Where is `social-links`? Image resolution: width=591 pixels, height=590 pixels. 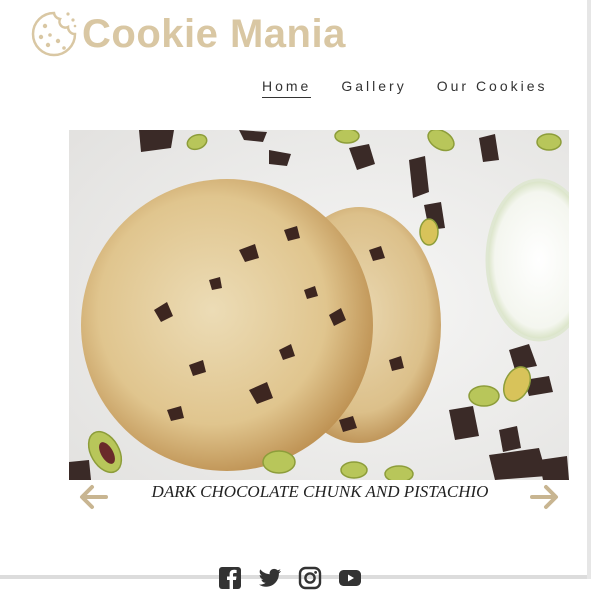
social-links is located at coordinates (290, 578).